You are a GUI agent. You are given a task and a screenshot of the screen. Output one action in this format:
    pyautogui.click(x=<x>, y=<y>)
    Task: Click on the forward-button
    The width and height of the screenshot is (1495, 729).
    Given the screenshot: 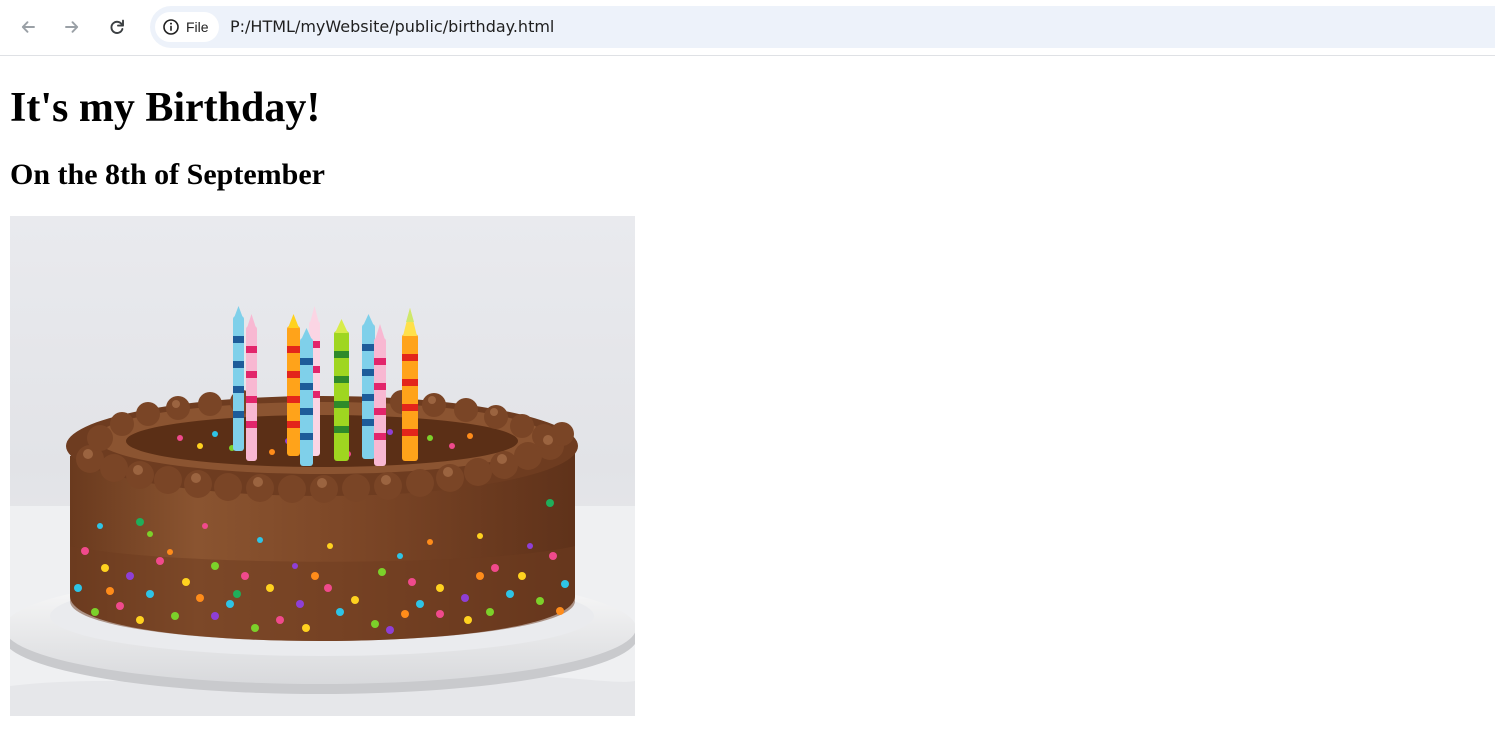 What is the action you would take?
    pyautogui.click(x=72, y=27)
    